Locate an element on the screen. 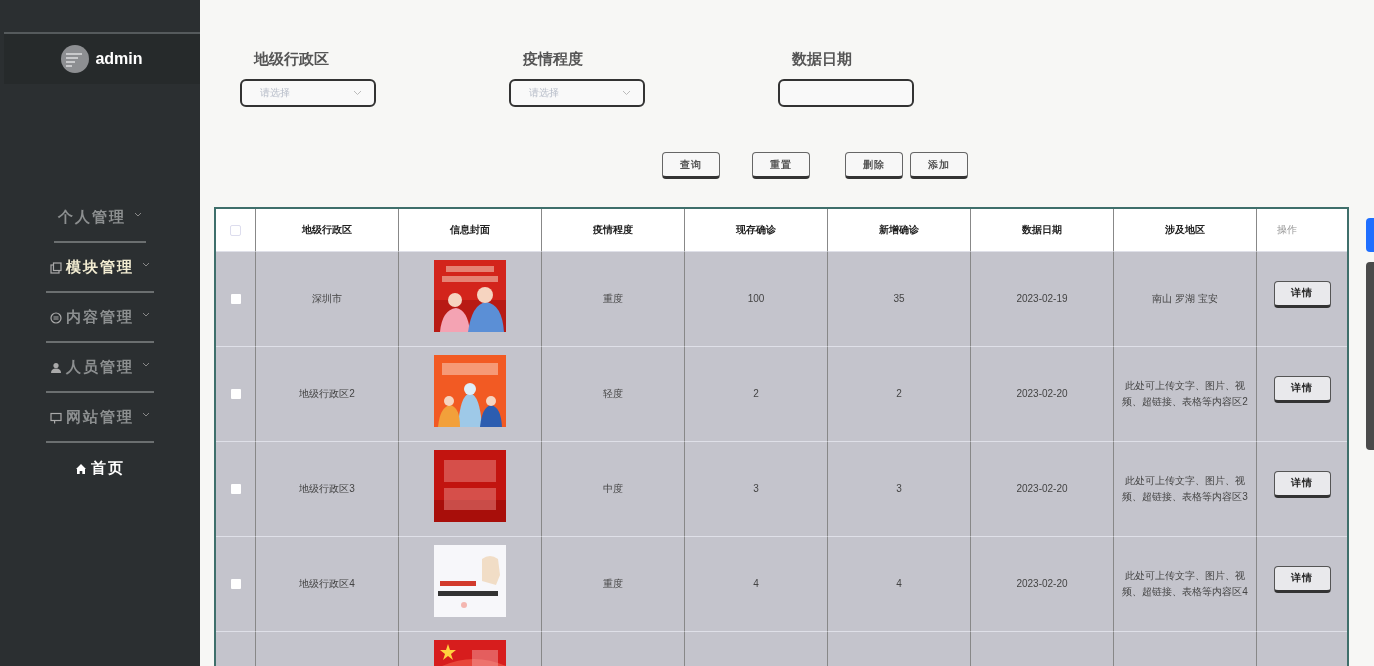 The height and width of the screenshot is (666, 1374). table-cell-text: 中度 is located at coordinates (613, 489).